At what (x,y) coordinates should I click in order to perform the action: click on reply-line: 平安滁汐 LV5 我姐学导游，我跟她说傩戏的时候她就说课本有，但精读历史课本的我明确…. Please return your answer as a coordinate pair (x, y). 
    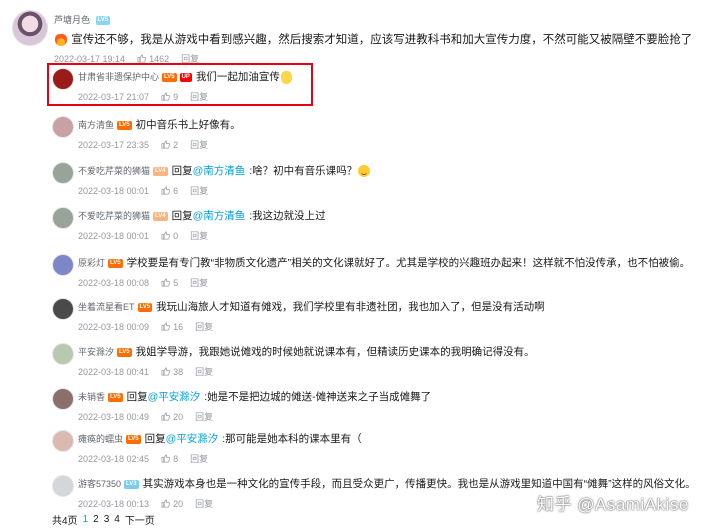
    Looking at the image, I should click on (306, 352).